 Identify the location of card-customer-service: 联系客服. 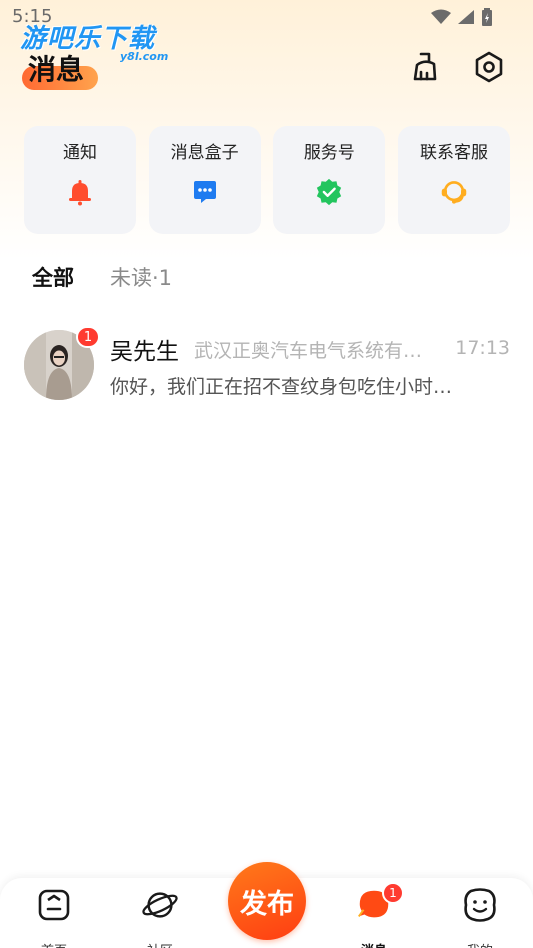
(453, 180).